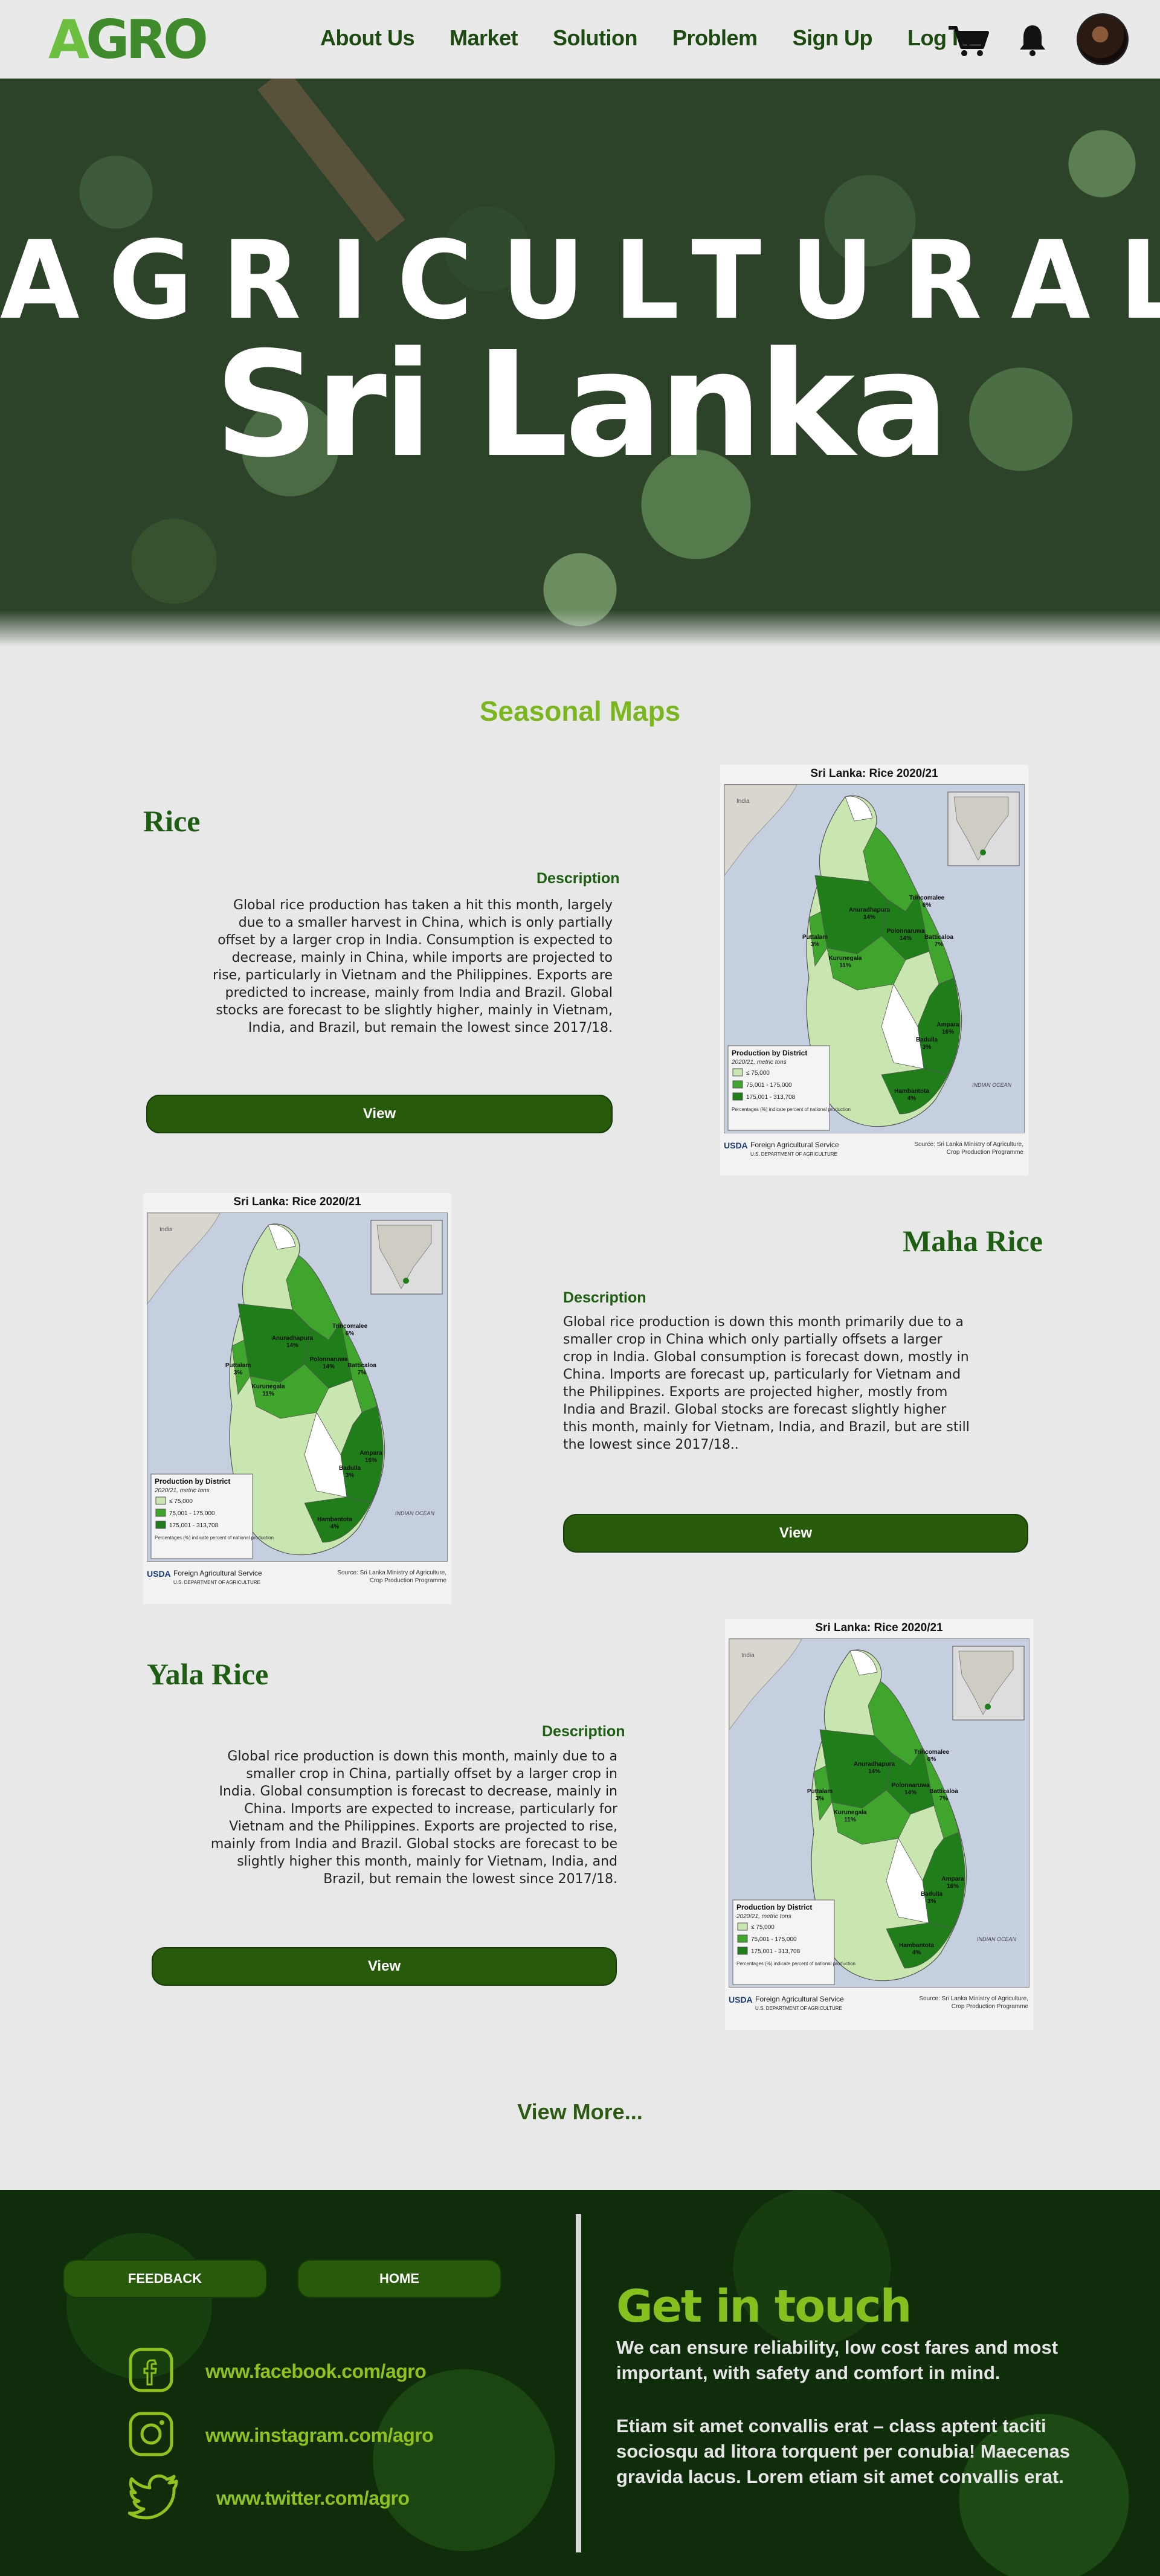 The height and width of the screenshot is (2576, 1160). I want to click on facebook-link: www.facebook.com/agro, so click(316, 2372).